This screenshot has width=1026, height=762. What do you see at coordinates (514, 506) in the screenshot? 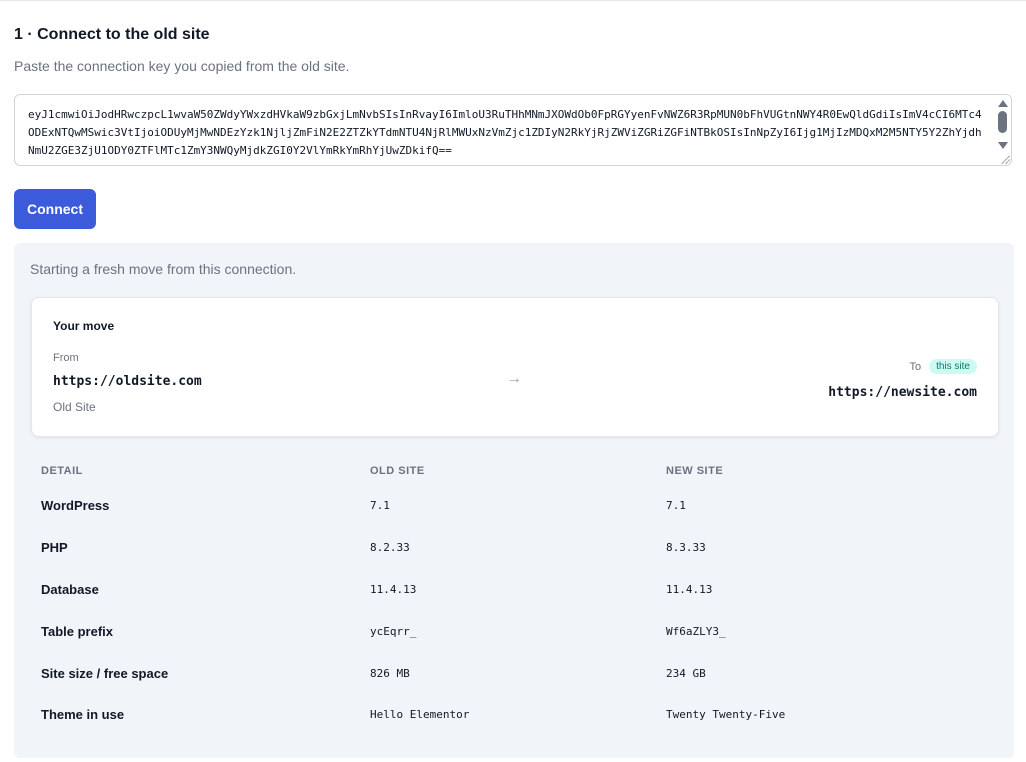
I see `table-row: WordPress 7.1 7.1` at bounding box center [514, 506].